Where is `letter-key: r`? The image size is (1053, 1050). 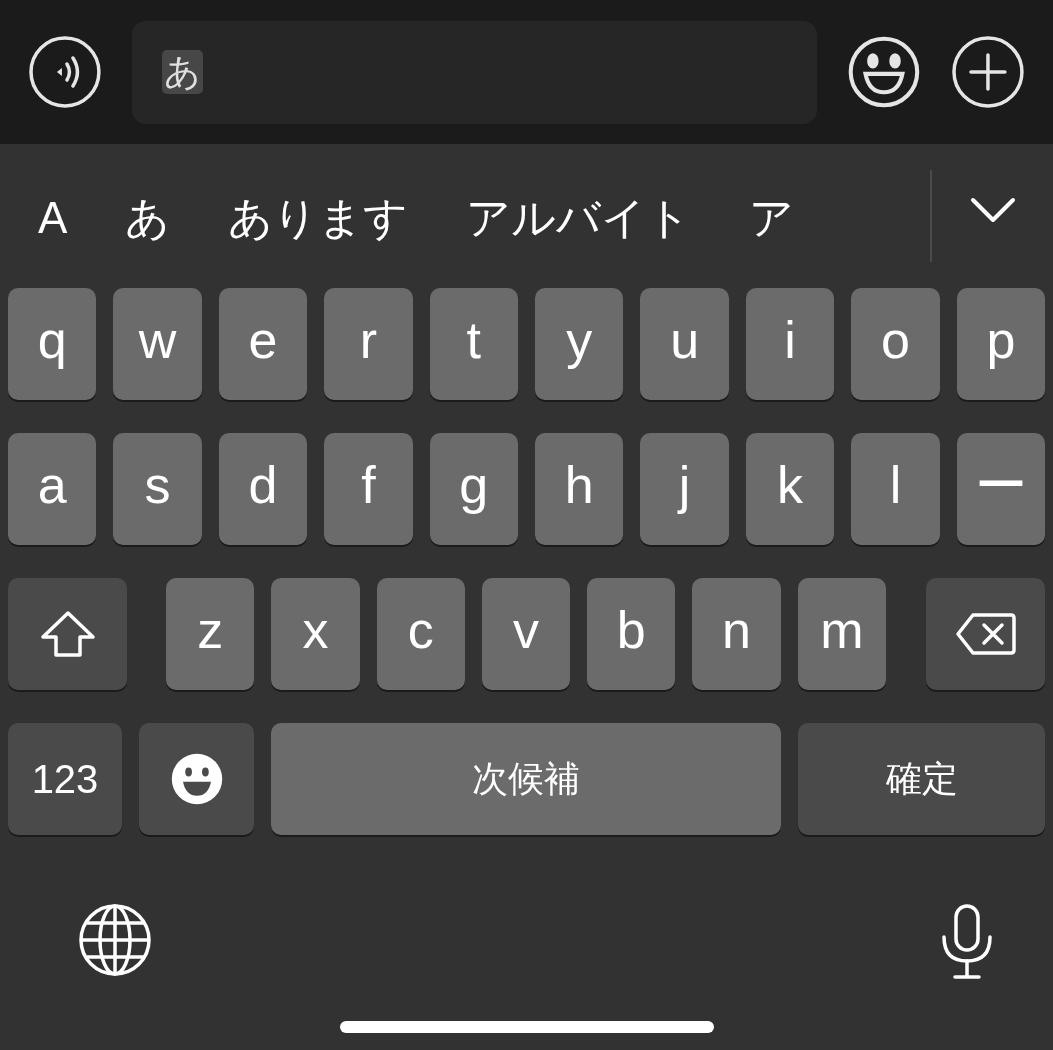
letter-key: r is located at coordinates (368, 344).